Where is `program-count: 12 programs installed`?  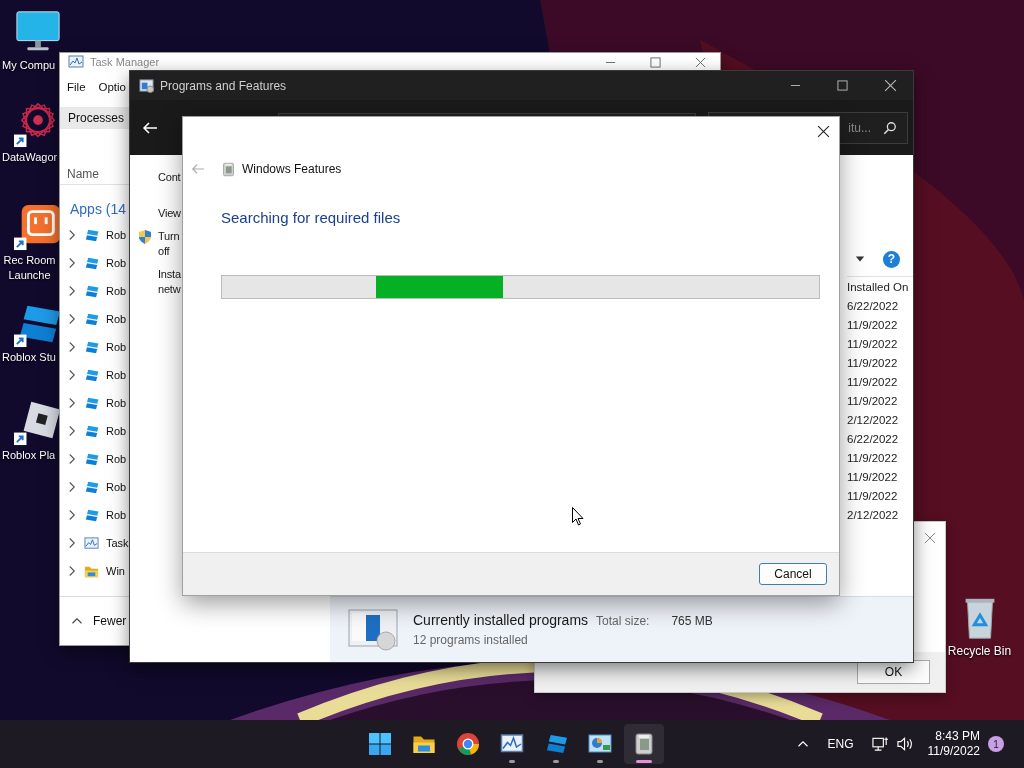 program-count: 12 programs installed is located at coordinates (471, 640).